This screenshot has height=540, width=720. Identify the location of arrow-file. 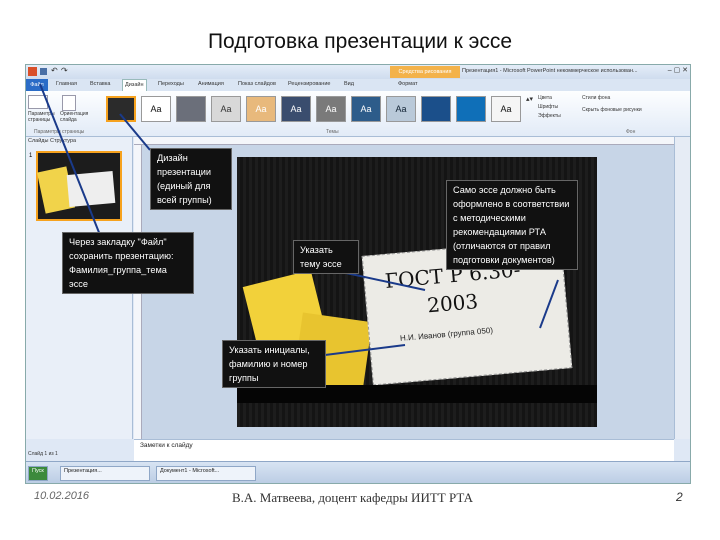
(70, 159).